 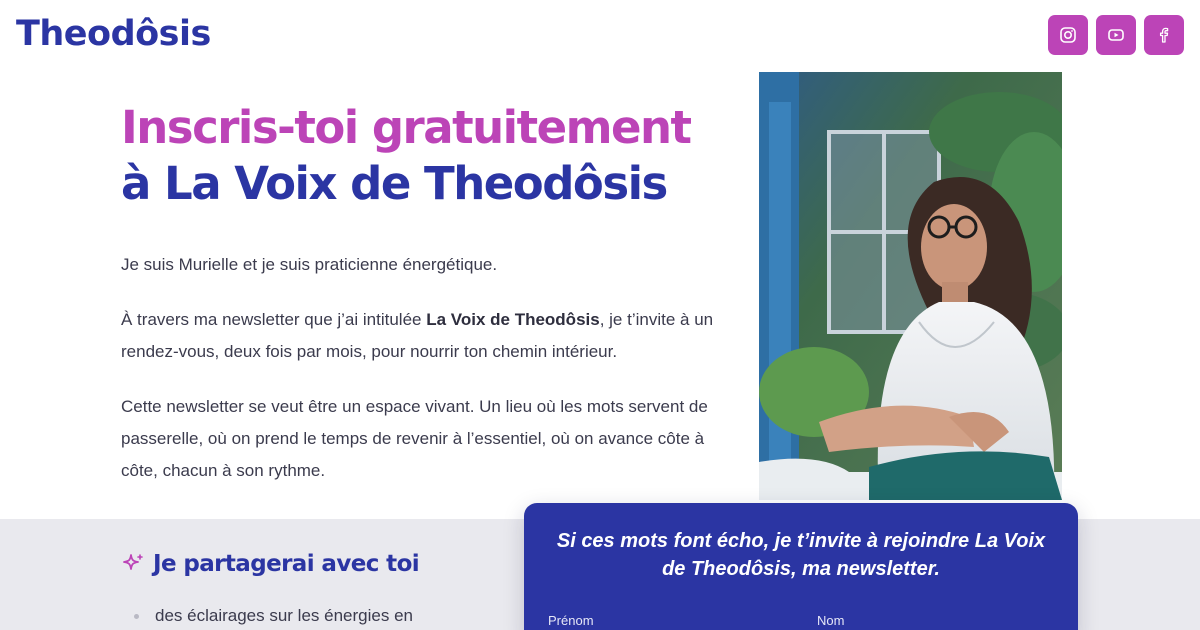 I want to click on share-section-title: Je partagerai avec toi, so click(x=270, y=564).